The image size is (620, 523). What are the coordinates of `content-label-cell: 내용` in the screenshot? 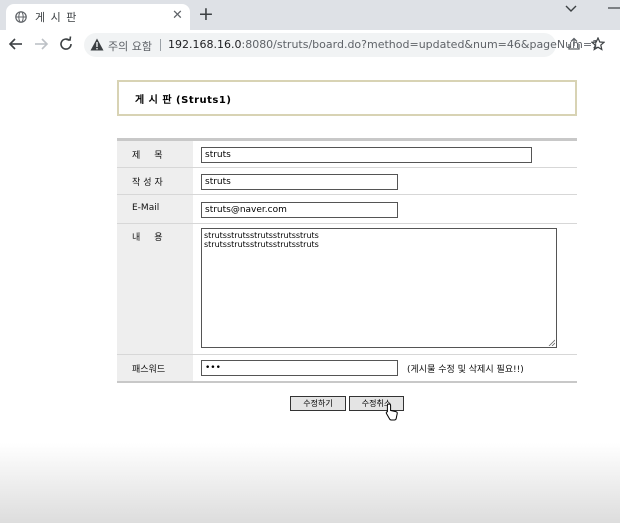 It's located at (155, 289).